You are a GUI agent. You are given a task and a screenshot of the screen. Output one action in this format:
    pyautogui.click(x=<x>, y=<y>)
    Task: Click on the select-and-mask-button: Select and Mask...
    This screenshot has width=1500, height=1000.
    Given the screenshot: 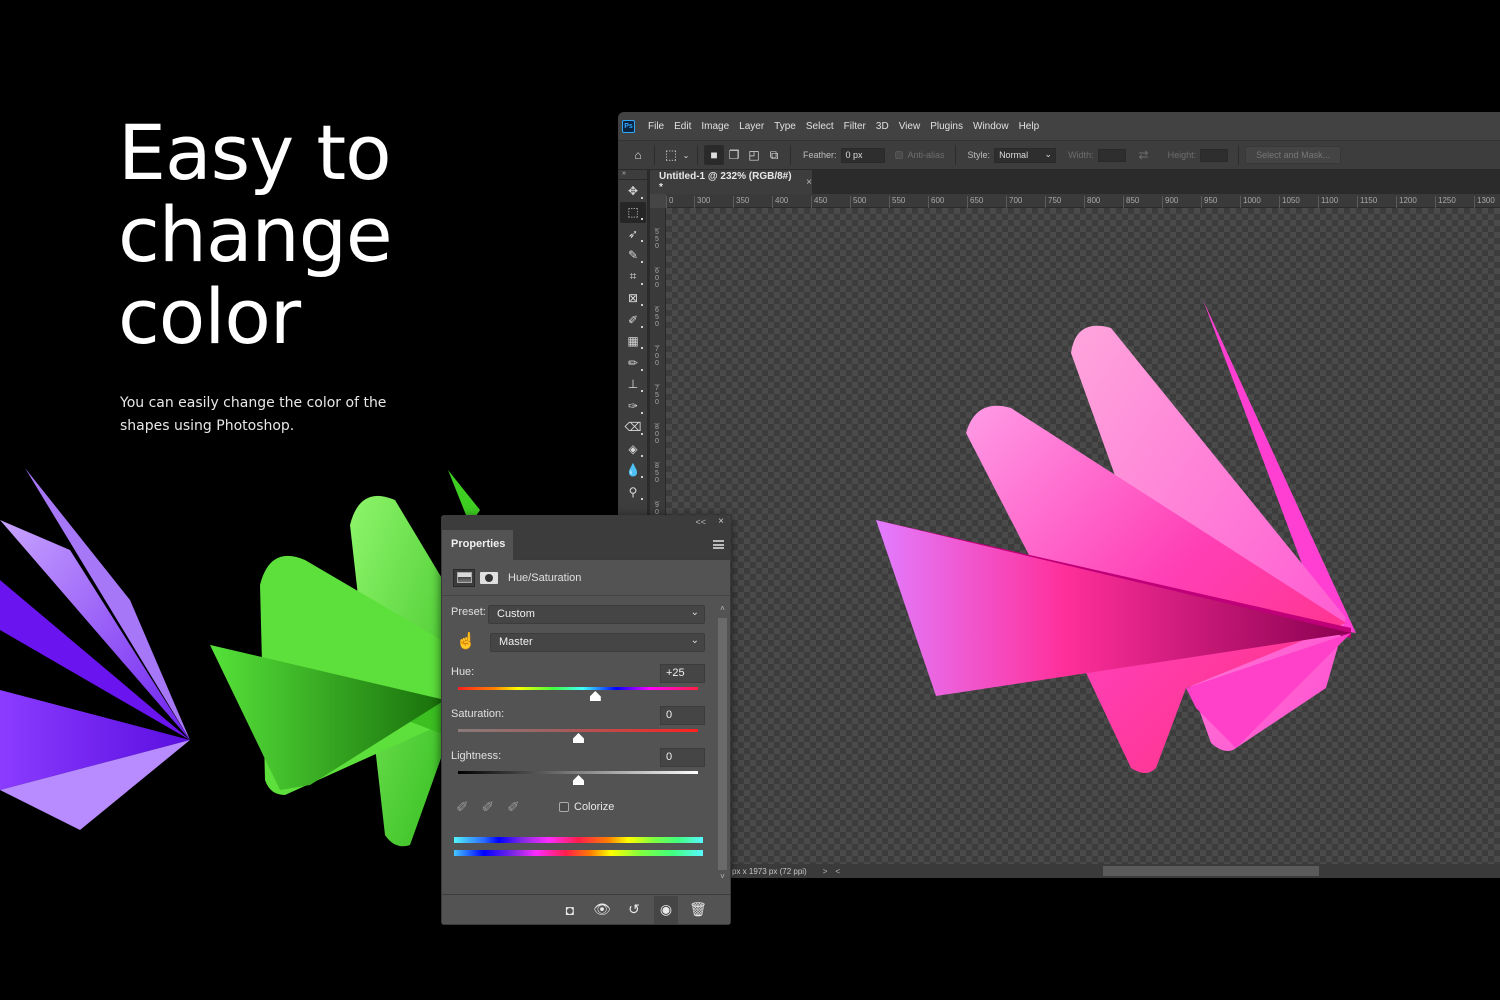 What is the action you would take?
    pyautogui.click(x=1293, y=155)
    